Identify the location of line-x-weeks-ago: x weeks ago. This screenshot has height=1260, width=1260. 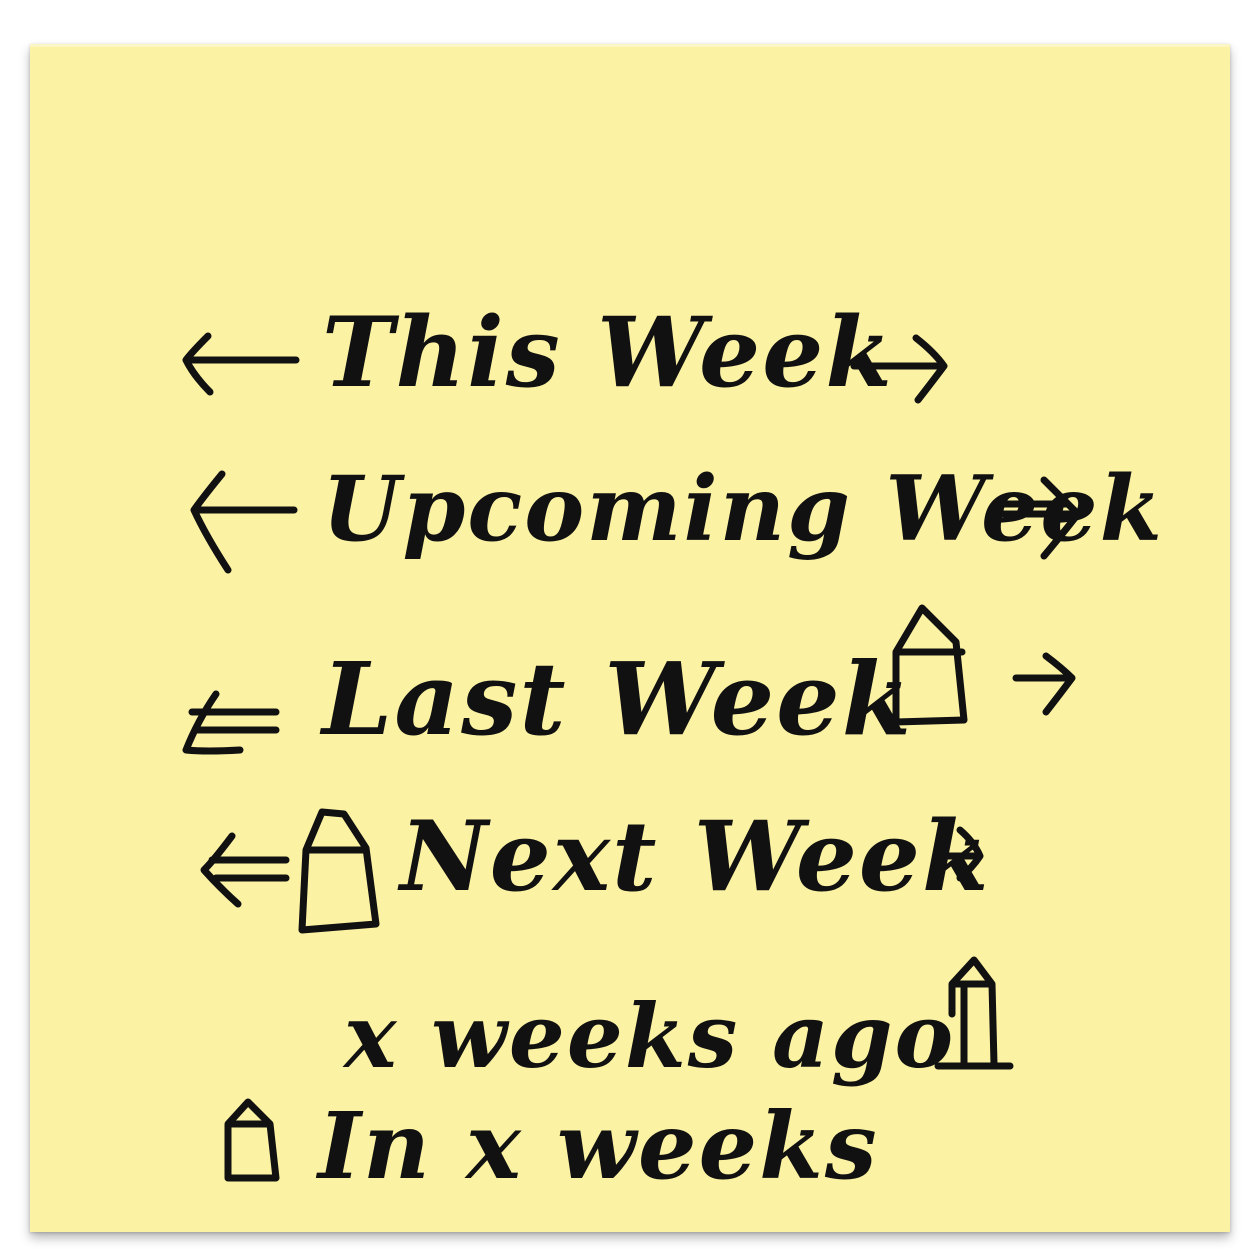
(650, 1036).